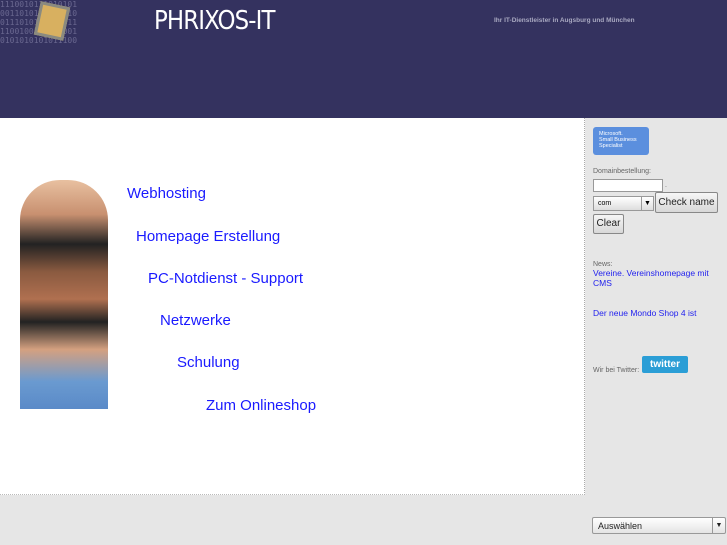  I want to click on nav-webhosting: Webhosting, so click(166, 193).